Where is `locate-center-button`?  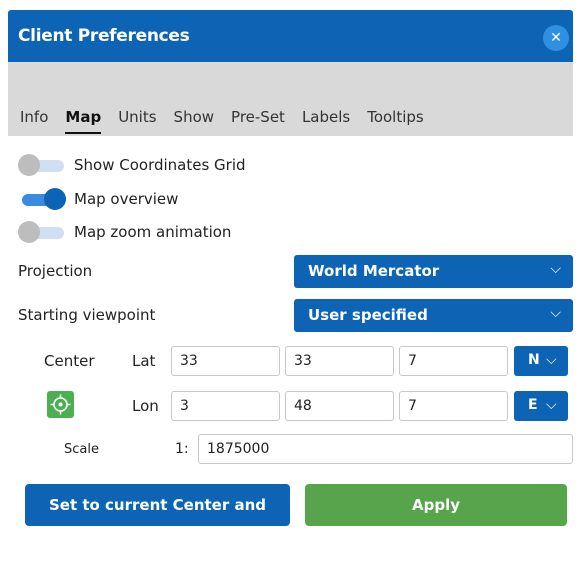 locate-center-button is located at coordinates (60, 404).